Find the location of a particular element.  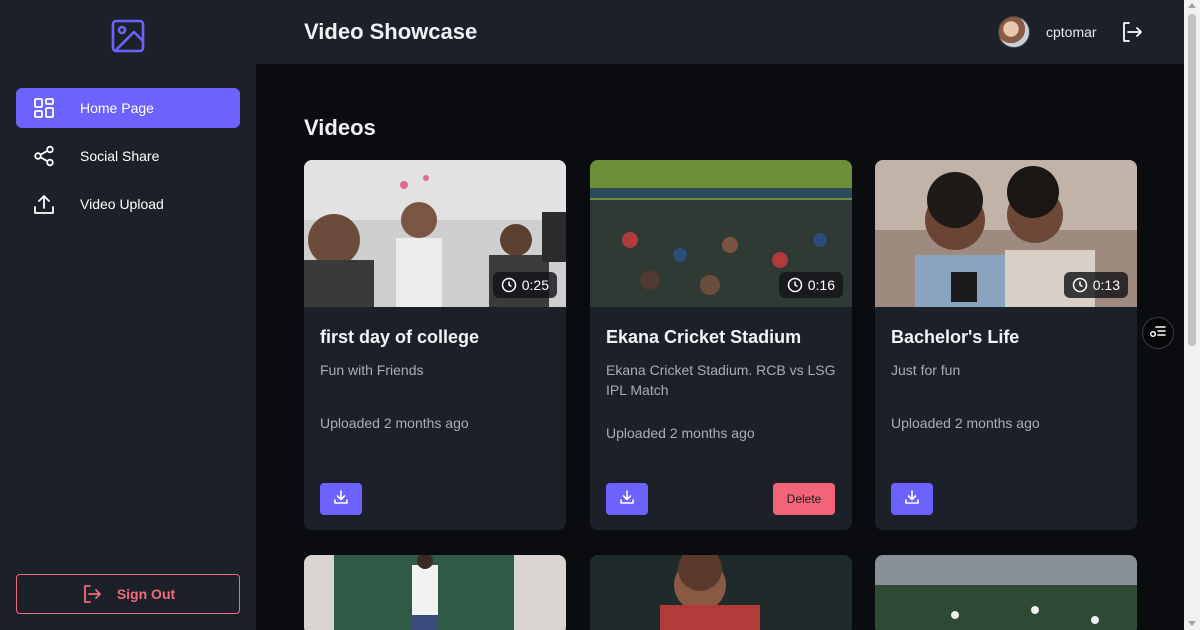

duration-badge: 0:13 is located at coordinates (1095, 285).